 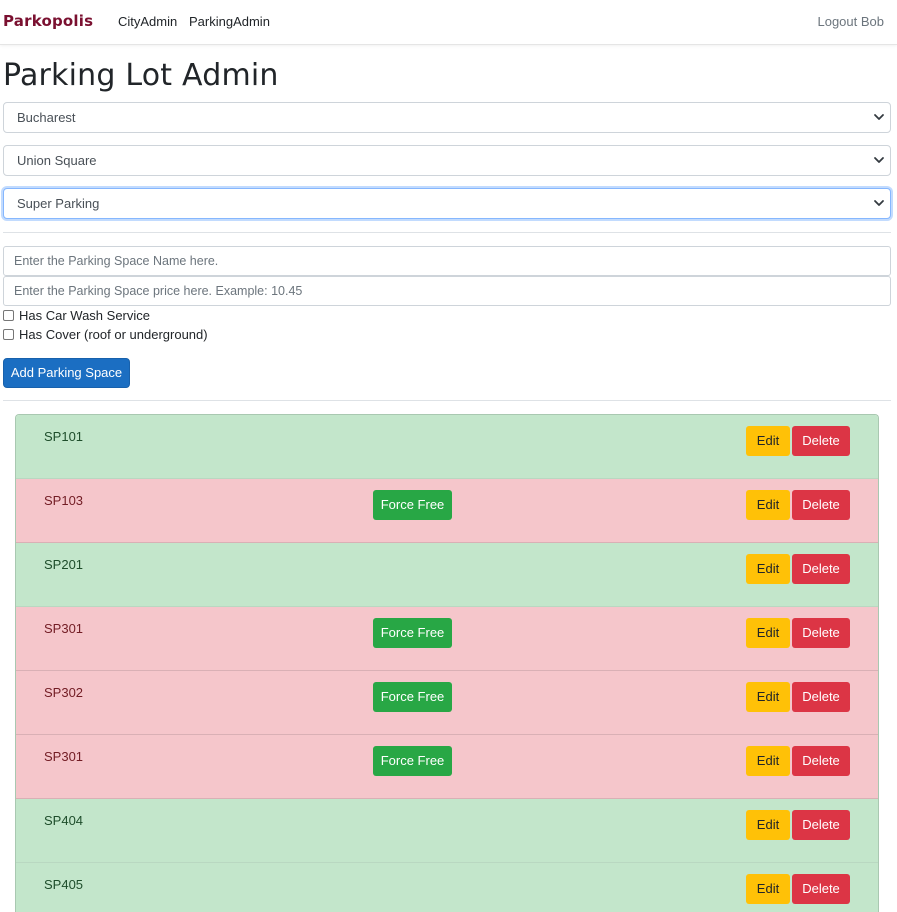 What do you see at coordinates (447, 447) in the screenshot?
I see `list-item: SP101 Edit Delete` at bounding box center [447, 447].